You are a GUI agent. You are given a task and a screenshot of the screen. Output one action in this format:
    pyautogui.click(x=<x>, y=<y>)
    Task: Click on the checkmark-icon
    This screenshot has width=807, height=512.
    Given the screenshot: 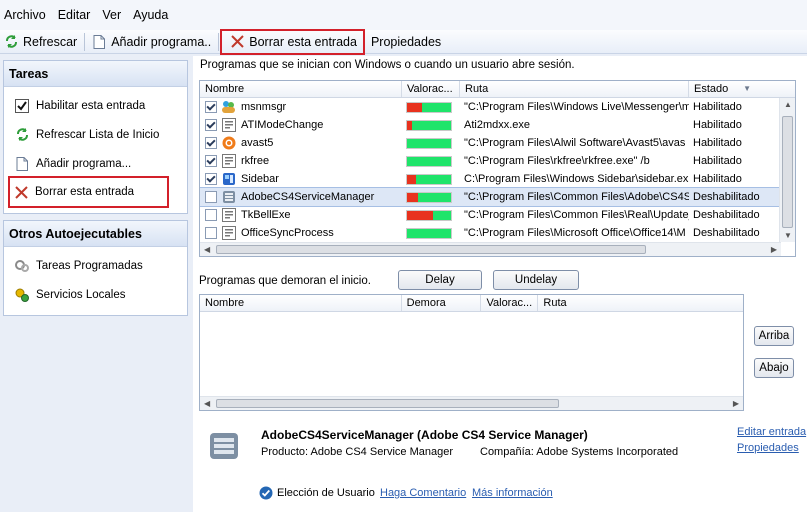 What is the action you would take?
    pyautogui.click(x=22, y=106)
    